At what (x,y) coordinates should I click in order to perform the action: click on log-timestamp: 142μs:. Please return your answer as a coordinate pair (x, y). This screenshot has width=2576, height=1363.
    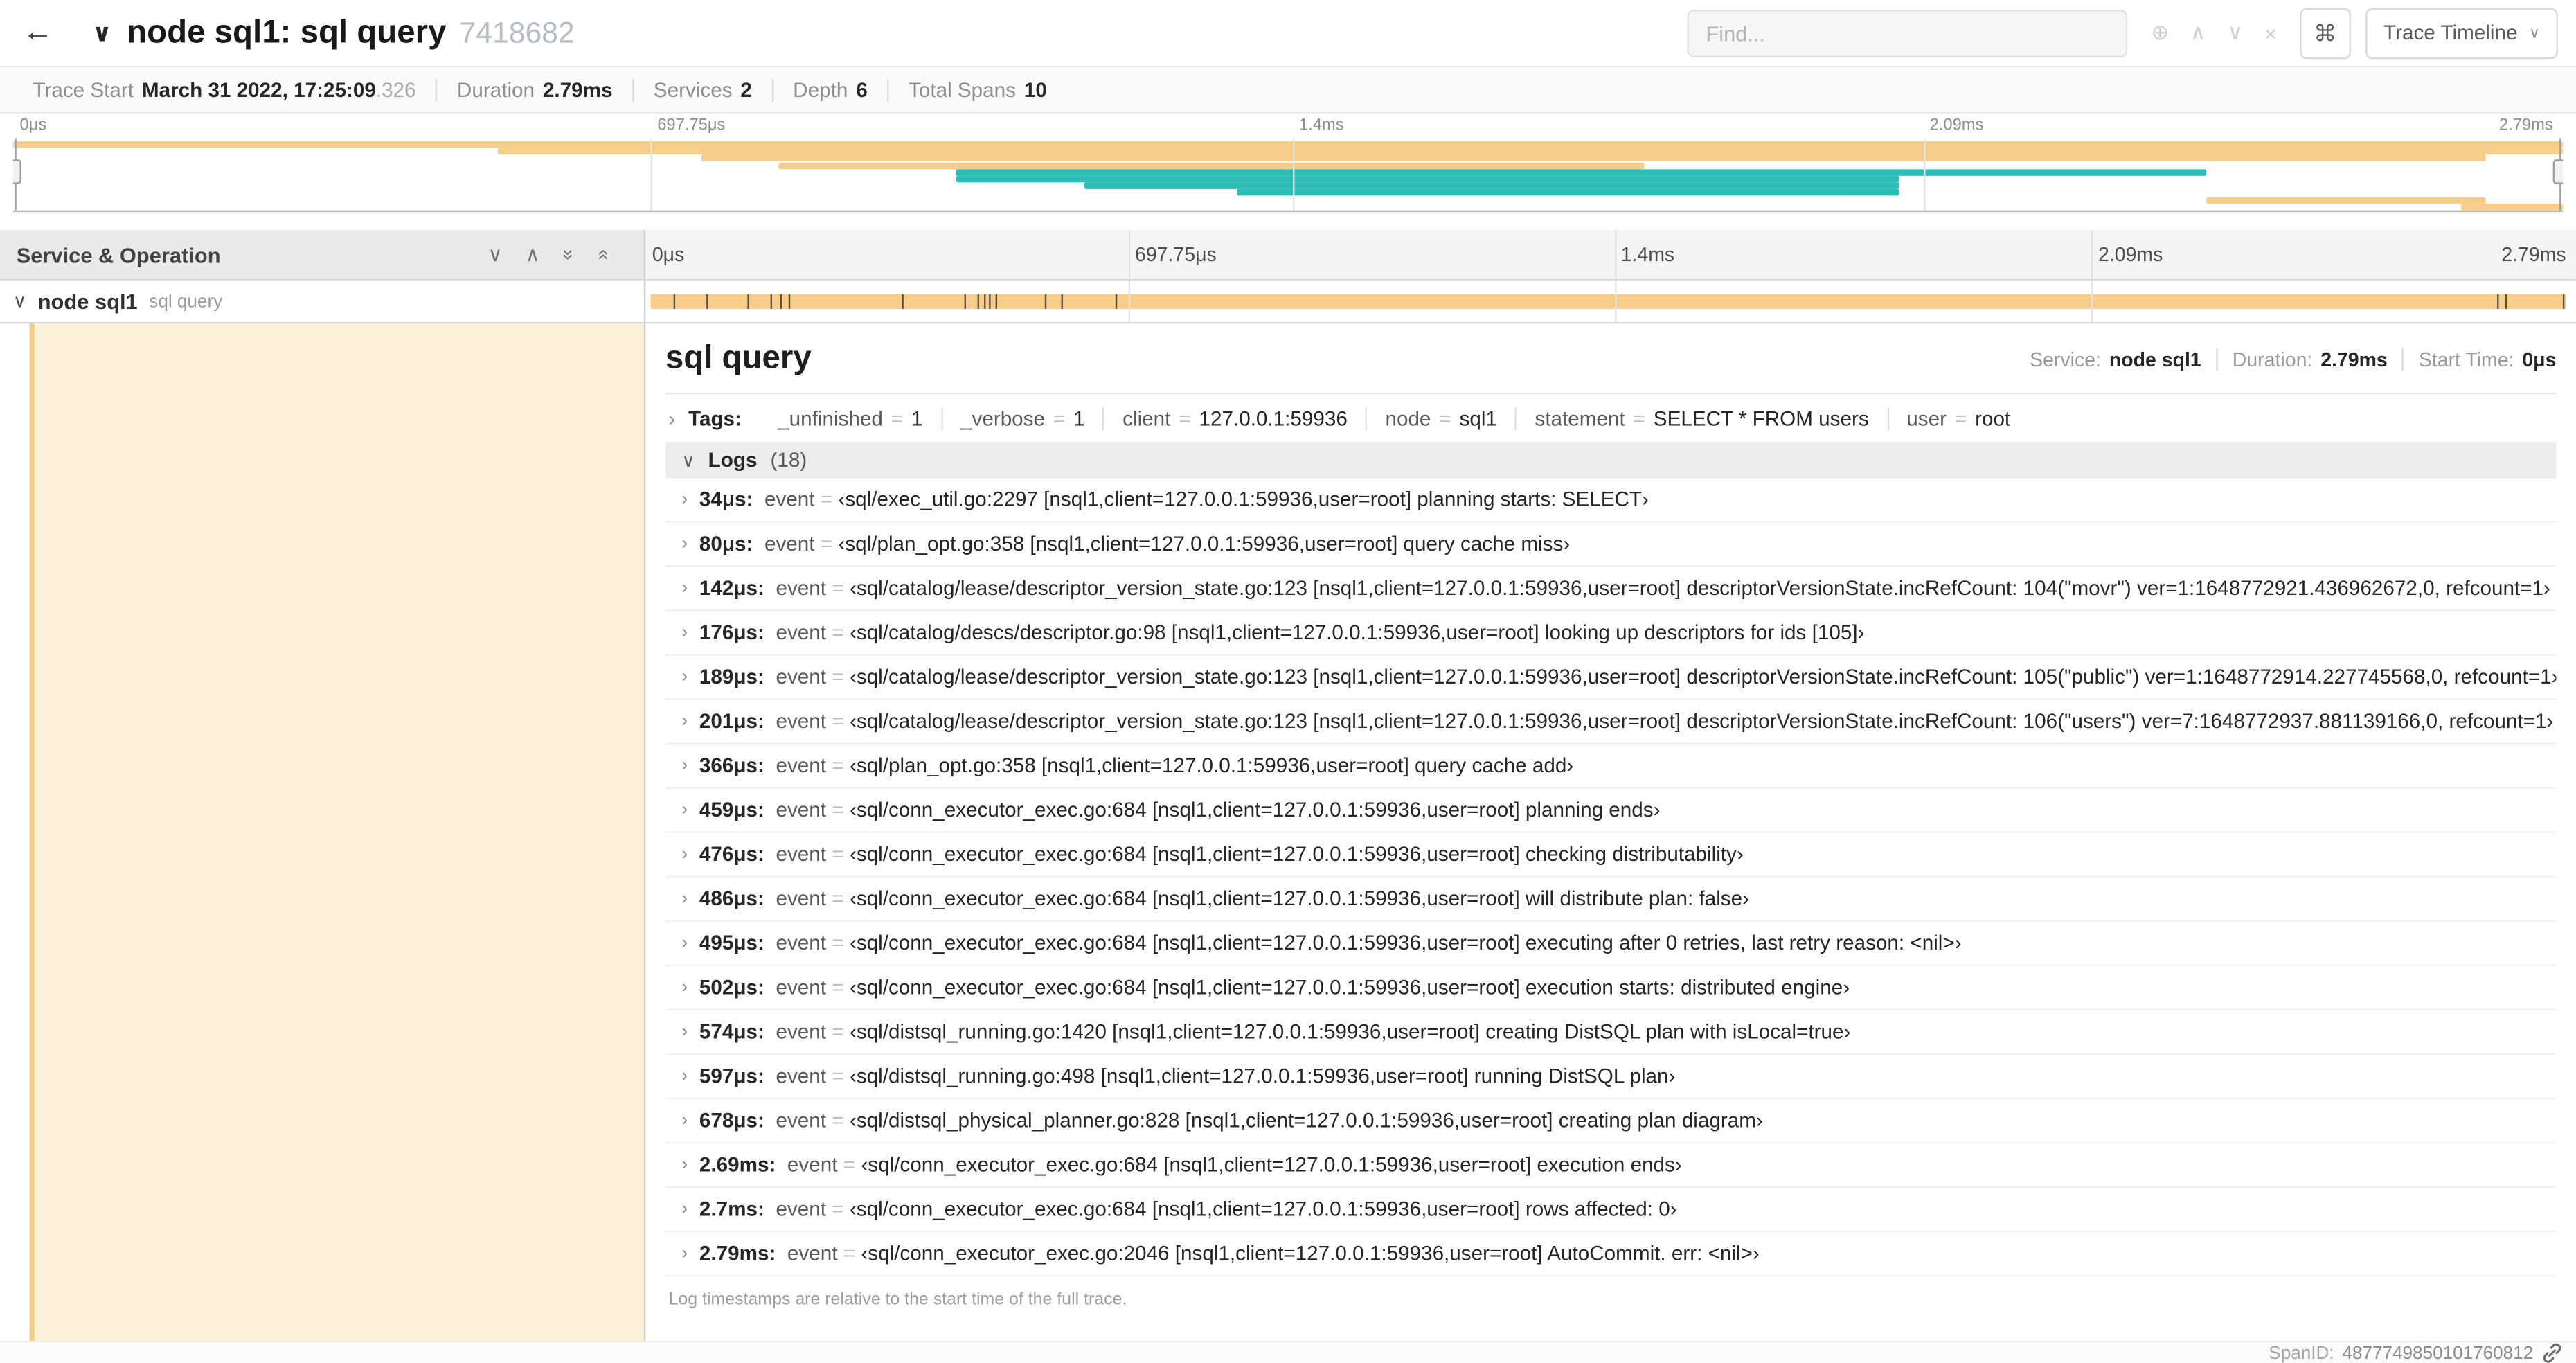
    Looking at the image, I should click on (732, 588).